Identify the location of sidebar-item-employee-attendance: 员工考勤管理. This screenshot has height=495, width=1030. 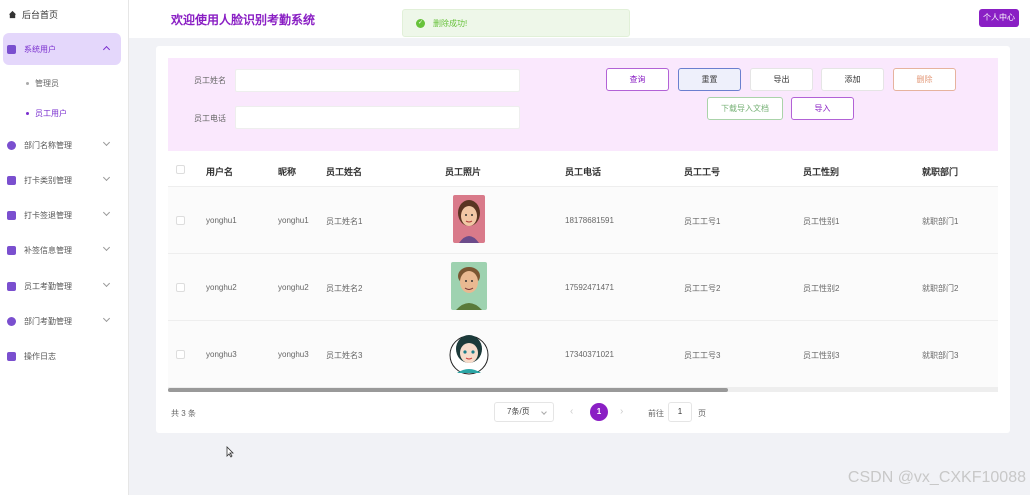
(62, 286).